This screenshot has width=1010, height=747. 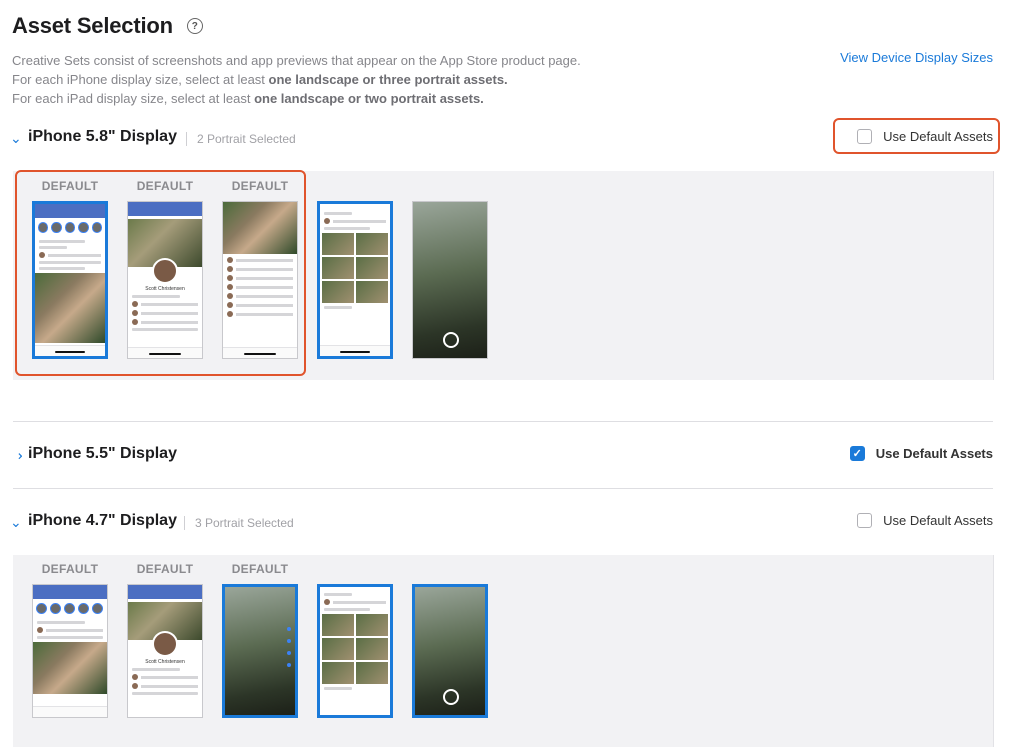 I want to click on chevron-right-icon: ⌄, so click(x=17, y=455).